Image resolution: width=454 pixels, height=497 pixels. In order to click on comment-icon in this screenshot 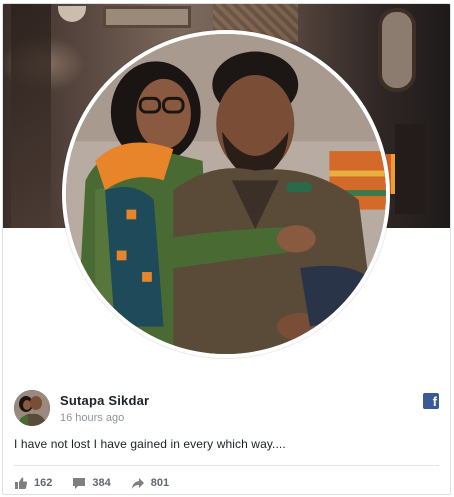, I will do `click(79, 483)`.